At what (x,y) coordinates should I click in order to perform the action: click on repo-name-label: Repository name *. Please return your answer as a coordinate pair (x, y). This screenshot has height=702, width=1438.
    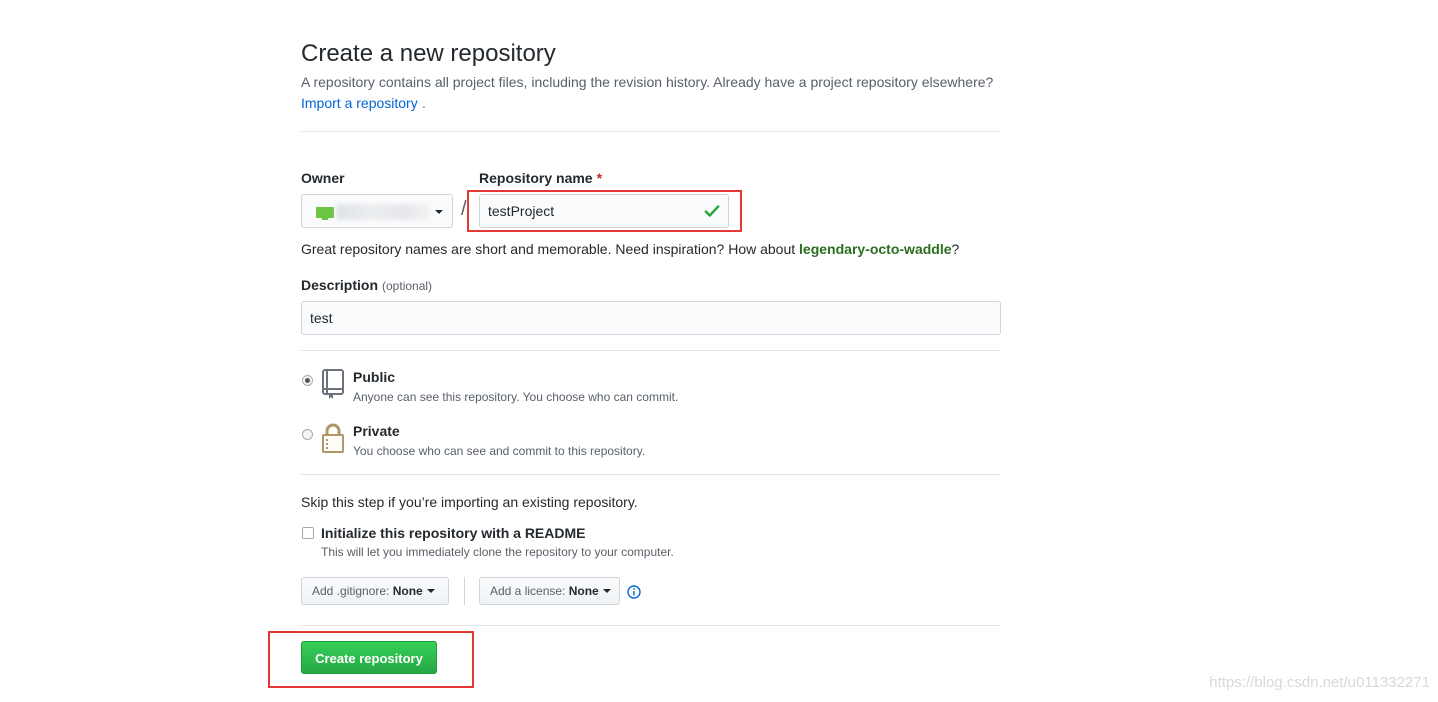
    Looking at the image, I should click on (540, 178).